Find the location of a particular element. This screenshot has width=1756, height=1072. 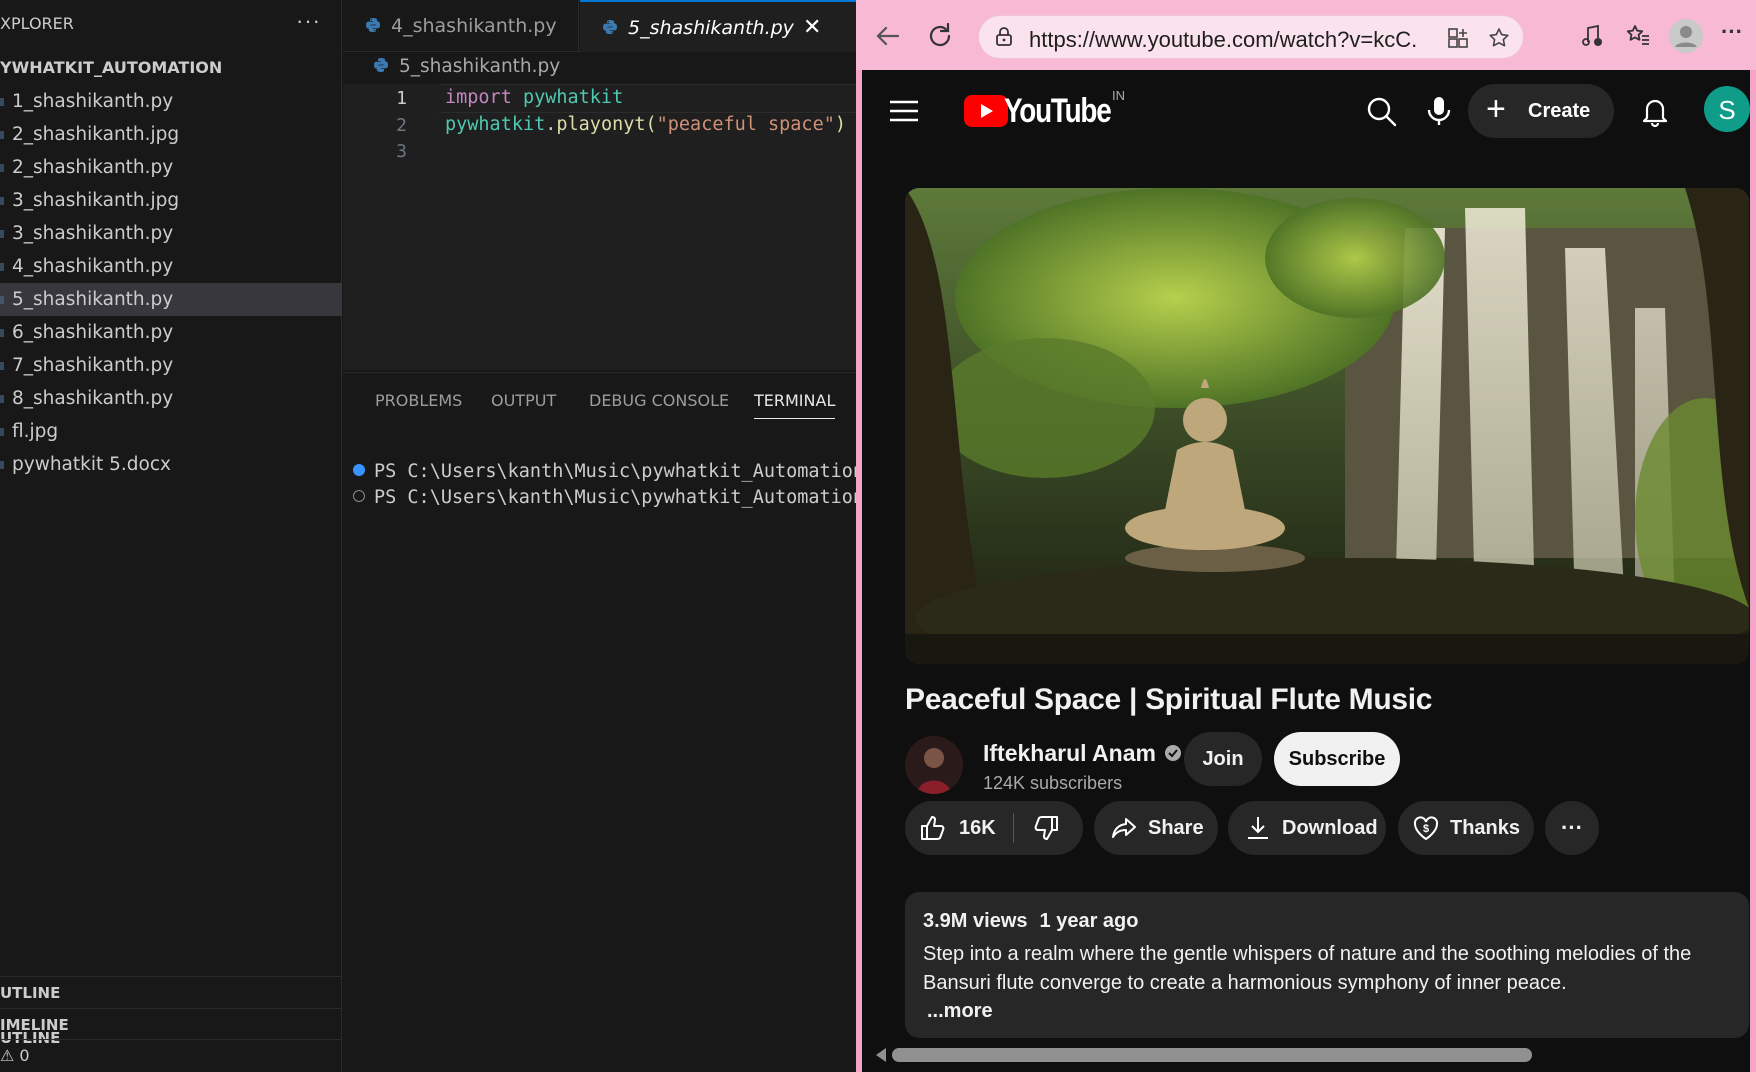

super-thanks-icon: $ is located at coordinates (1426, 828).